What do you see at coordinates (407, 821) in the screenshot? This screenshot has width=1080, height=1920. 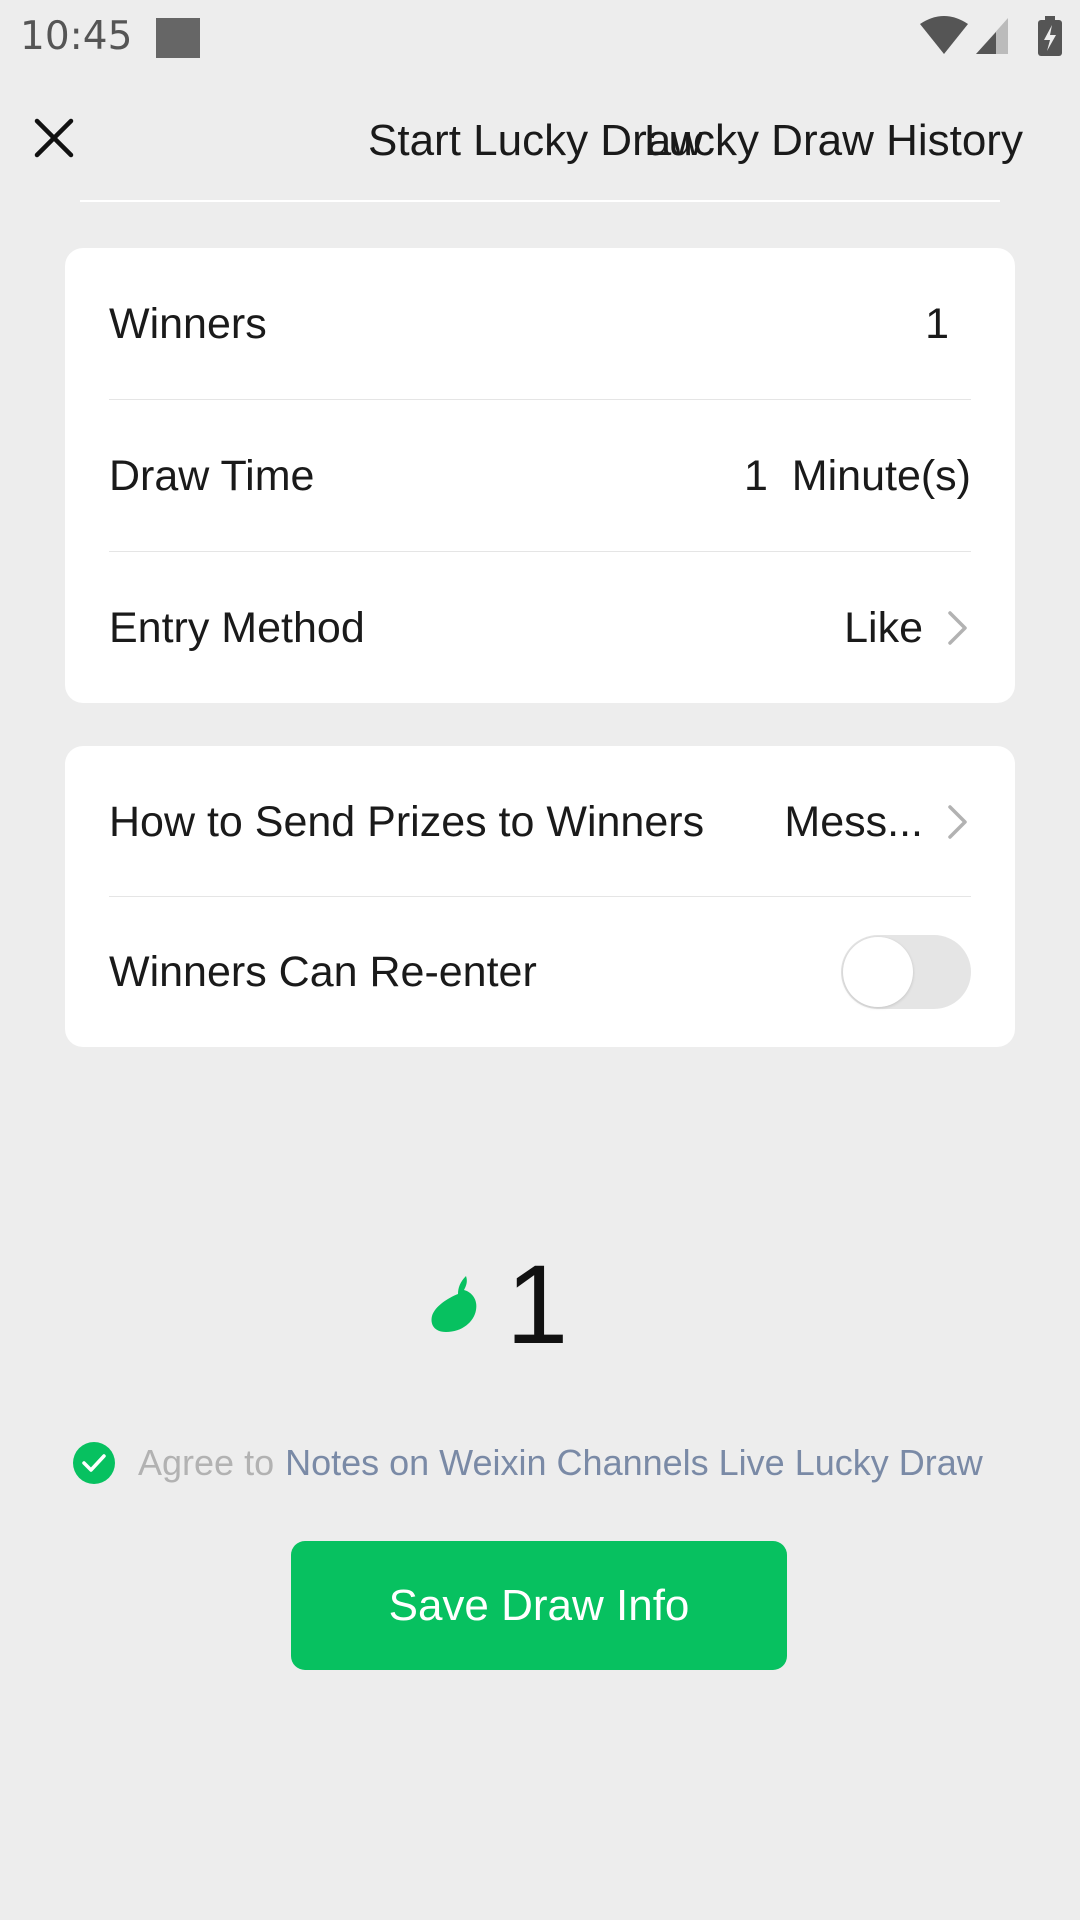 I see `send-prizes-label: How to Send Prizes to Winners` at bounding box center [407, 821].